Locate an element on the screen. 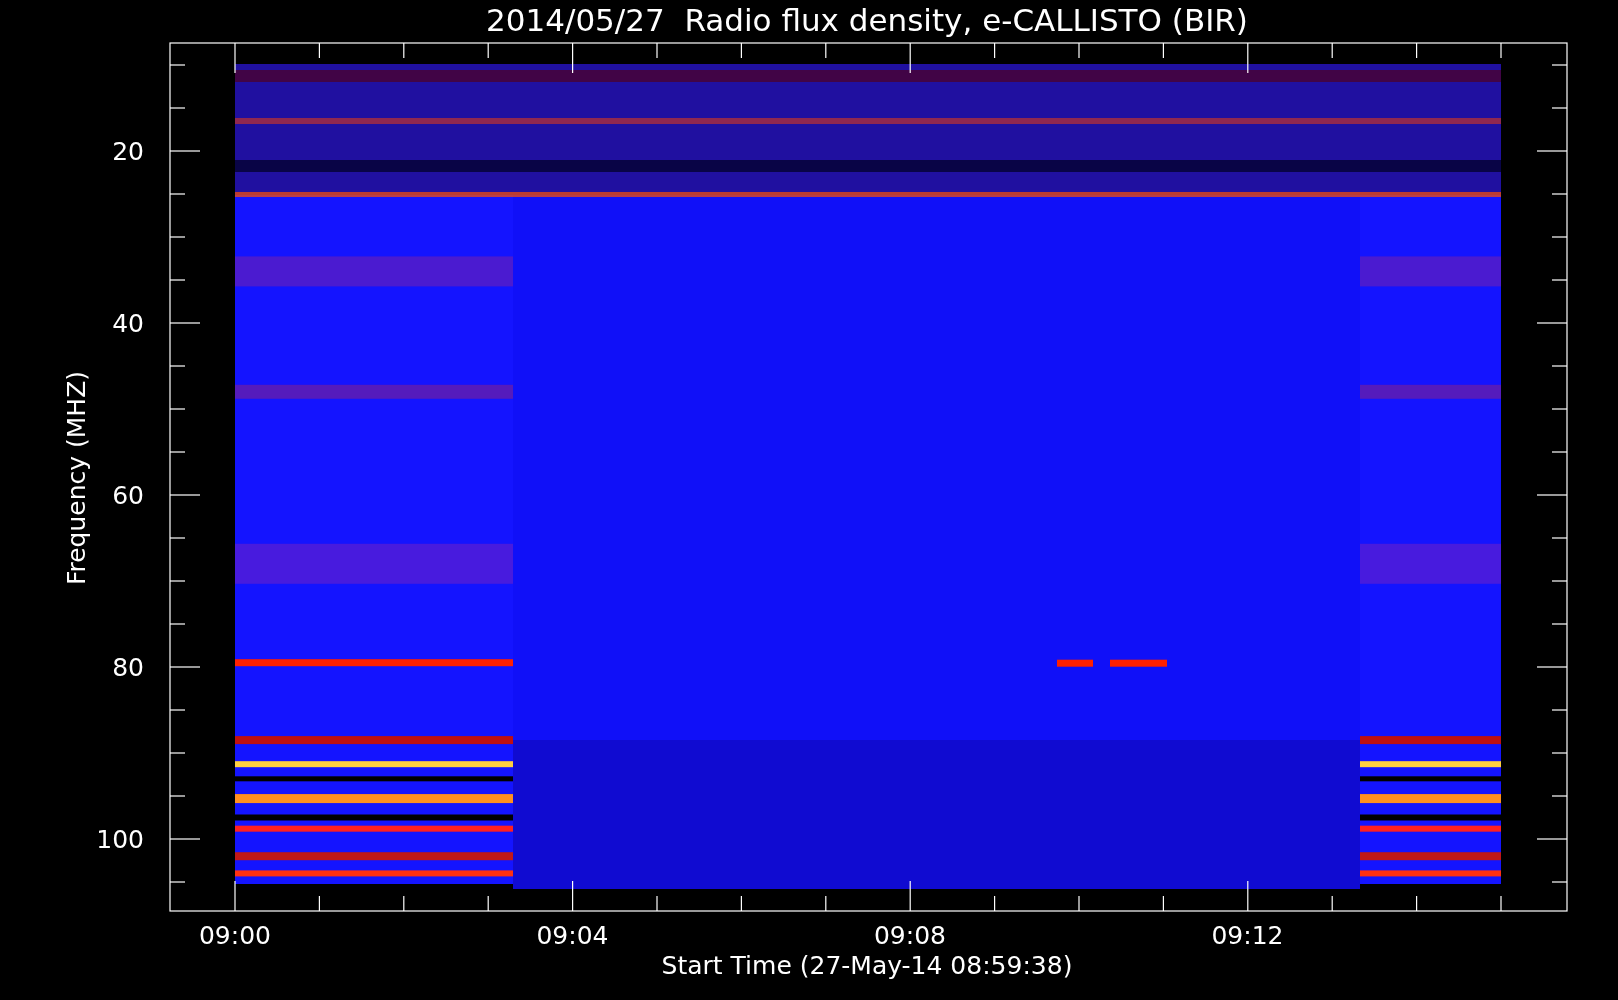 This screenshot has width=1618, height=1000. y-axis-label: Frequency (MHZ) is located at coordinates (76, 478).